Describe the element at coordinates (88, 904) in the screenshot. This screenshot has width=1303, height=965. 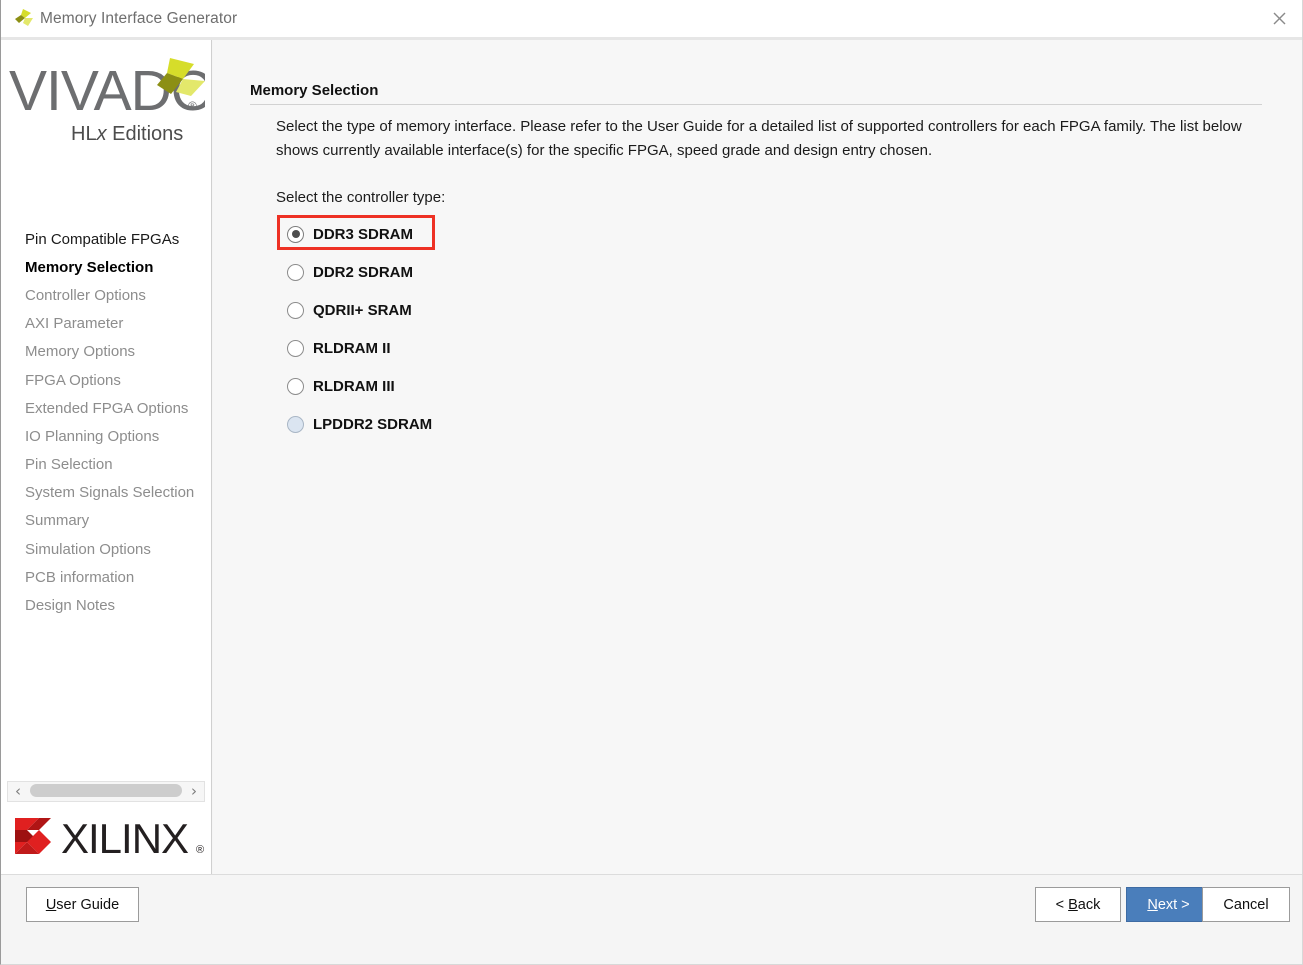
I see `user-guide-label: ser Guide` at that location.